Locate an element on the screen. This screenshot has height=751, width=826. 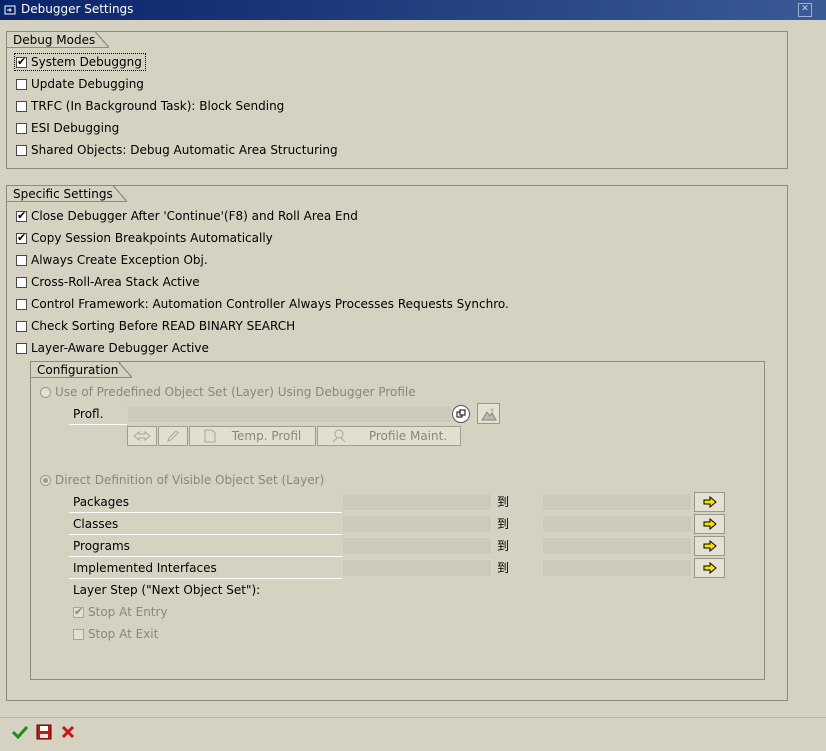
profile-value-help-button is located at coordinates (461, 414).